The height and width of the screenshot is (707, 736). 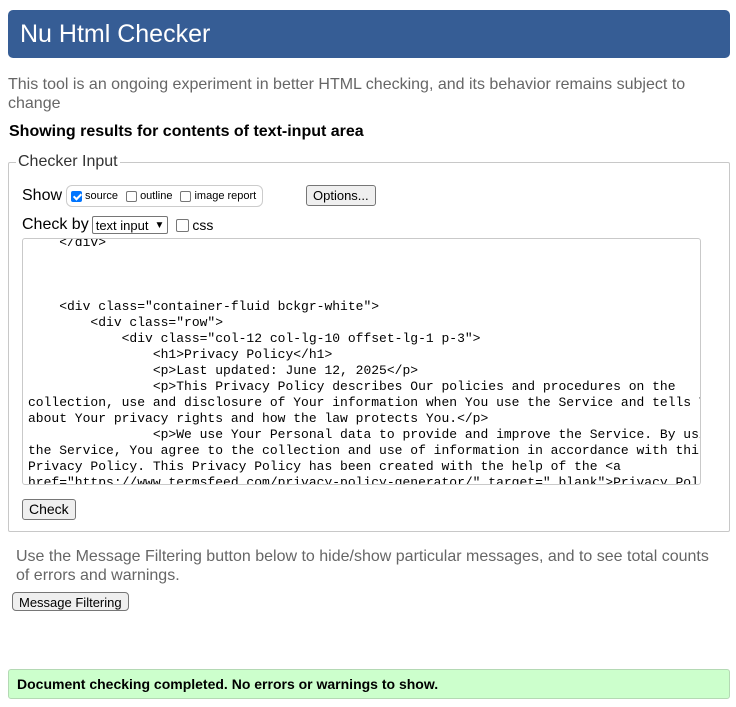 I want to click on show-row: Show source outline image report, so click(x=143, y=196).